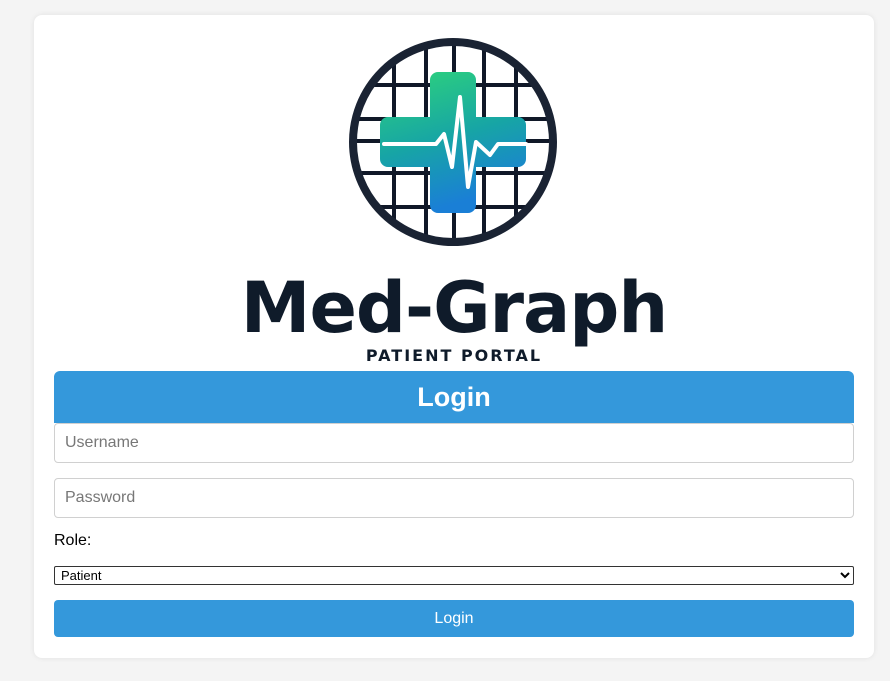 The height and width of the screenshot is (681, 890). What do you see at coordinates (454, 443) in the screenshot?
I see `username-input` at bounding box center [454, 443].